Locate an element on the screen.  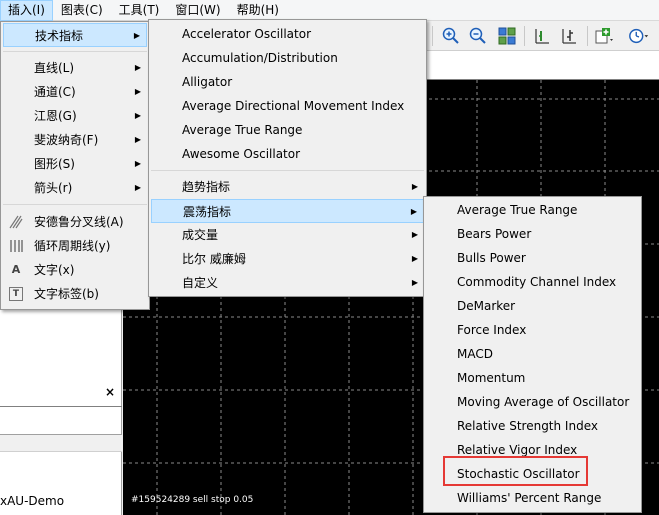
menu-item-fibonacci: 斐波纳奇(F) ▶ is located at coordinates (75, 140).